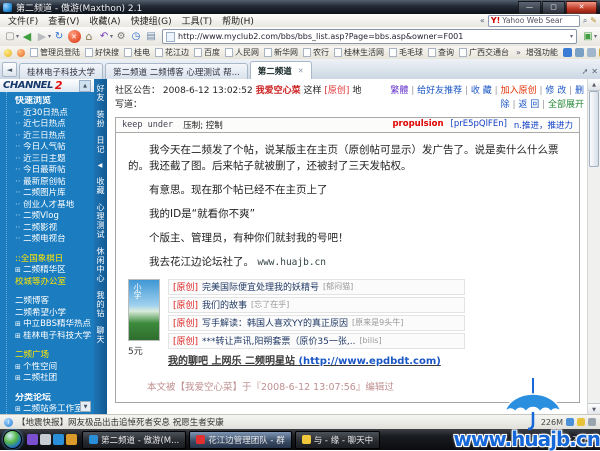 Image resolution: width=600 pixels, height=451 pixels. What do you see at coordinates (518, 52) in the screenshot?
I see `bookmarks-overflow-icon: »` at bounding box center [518, 52].